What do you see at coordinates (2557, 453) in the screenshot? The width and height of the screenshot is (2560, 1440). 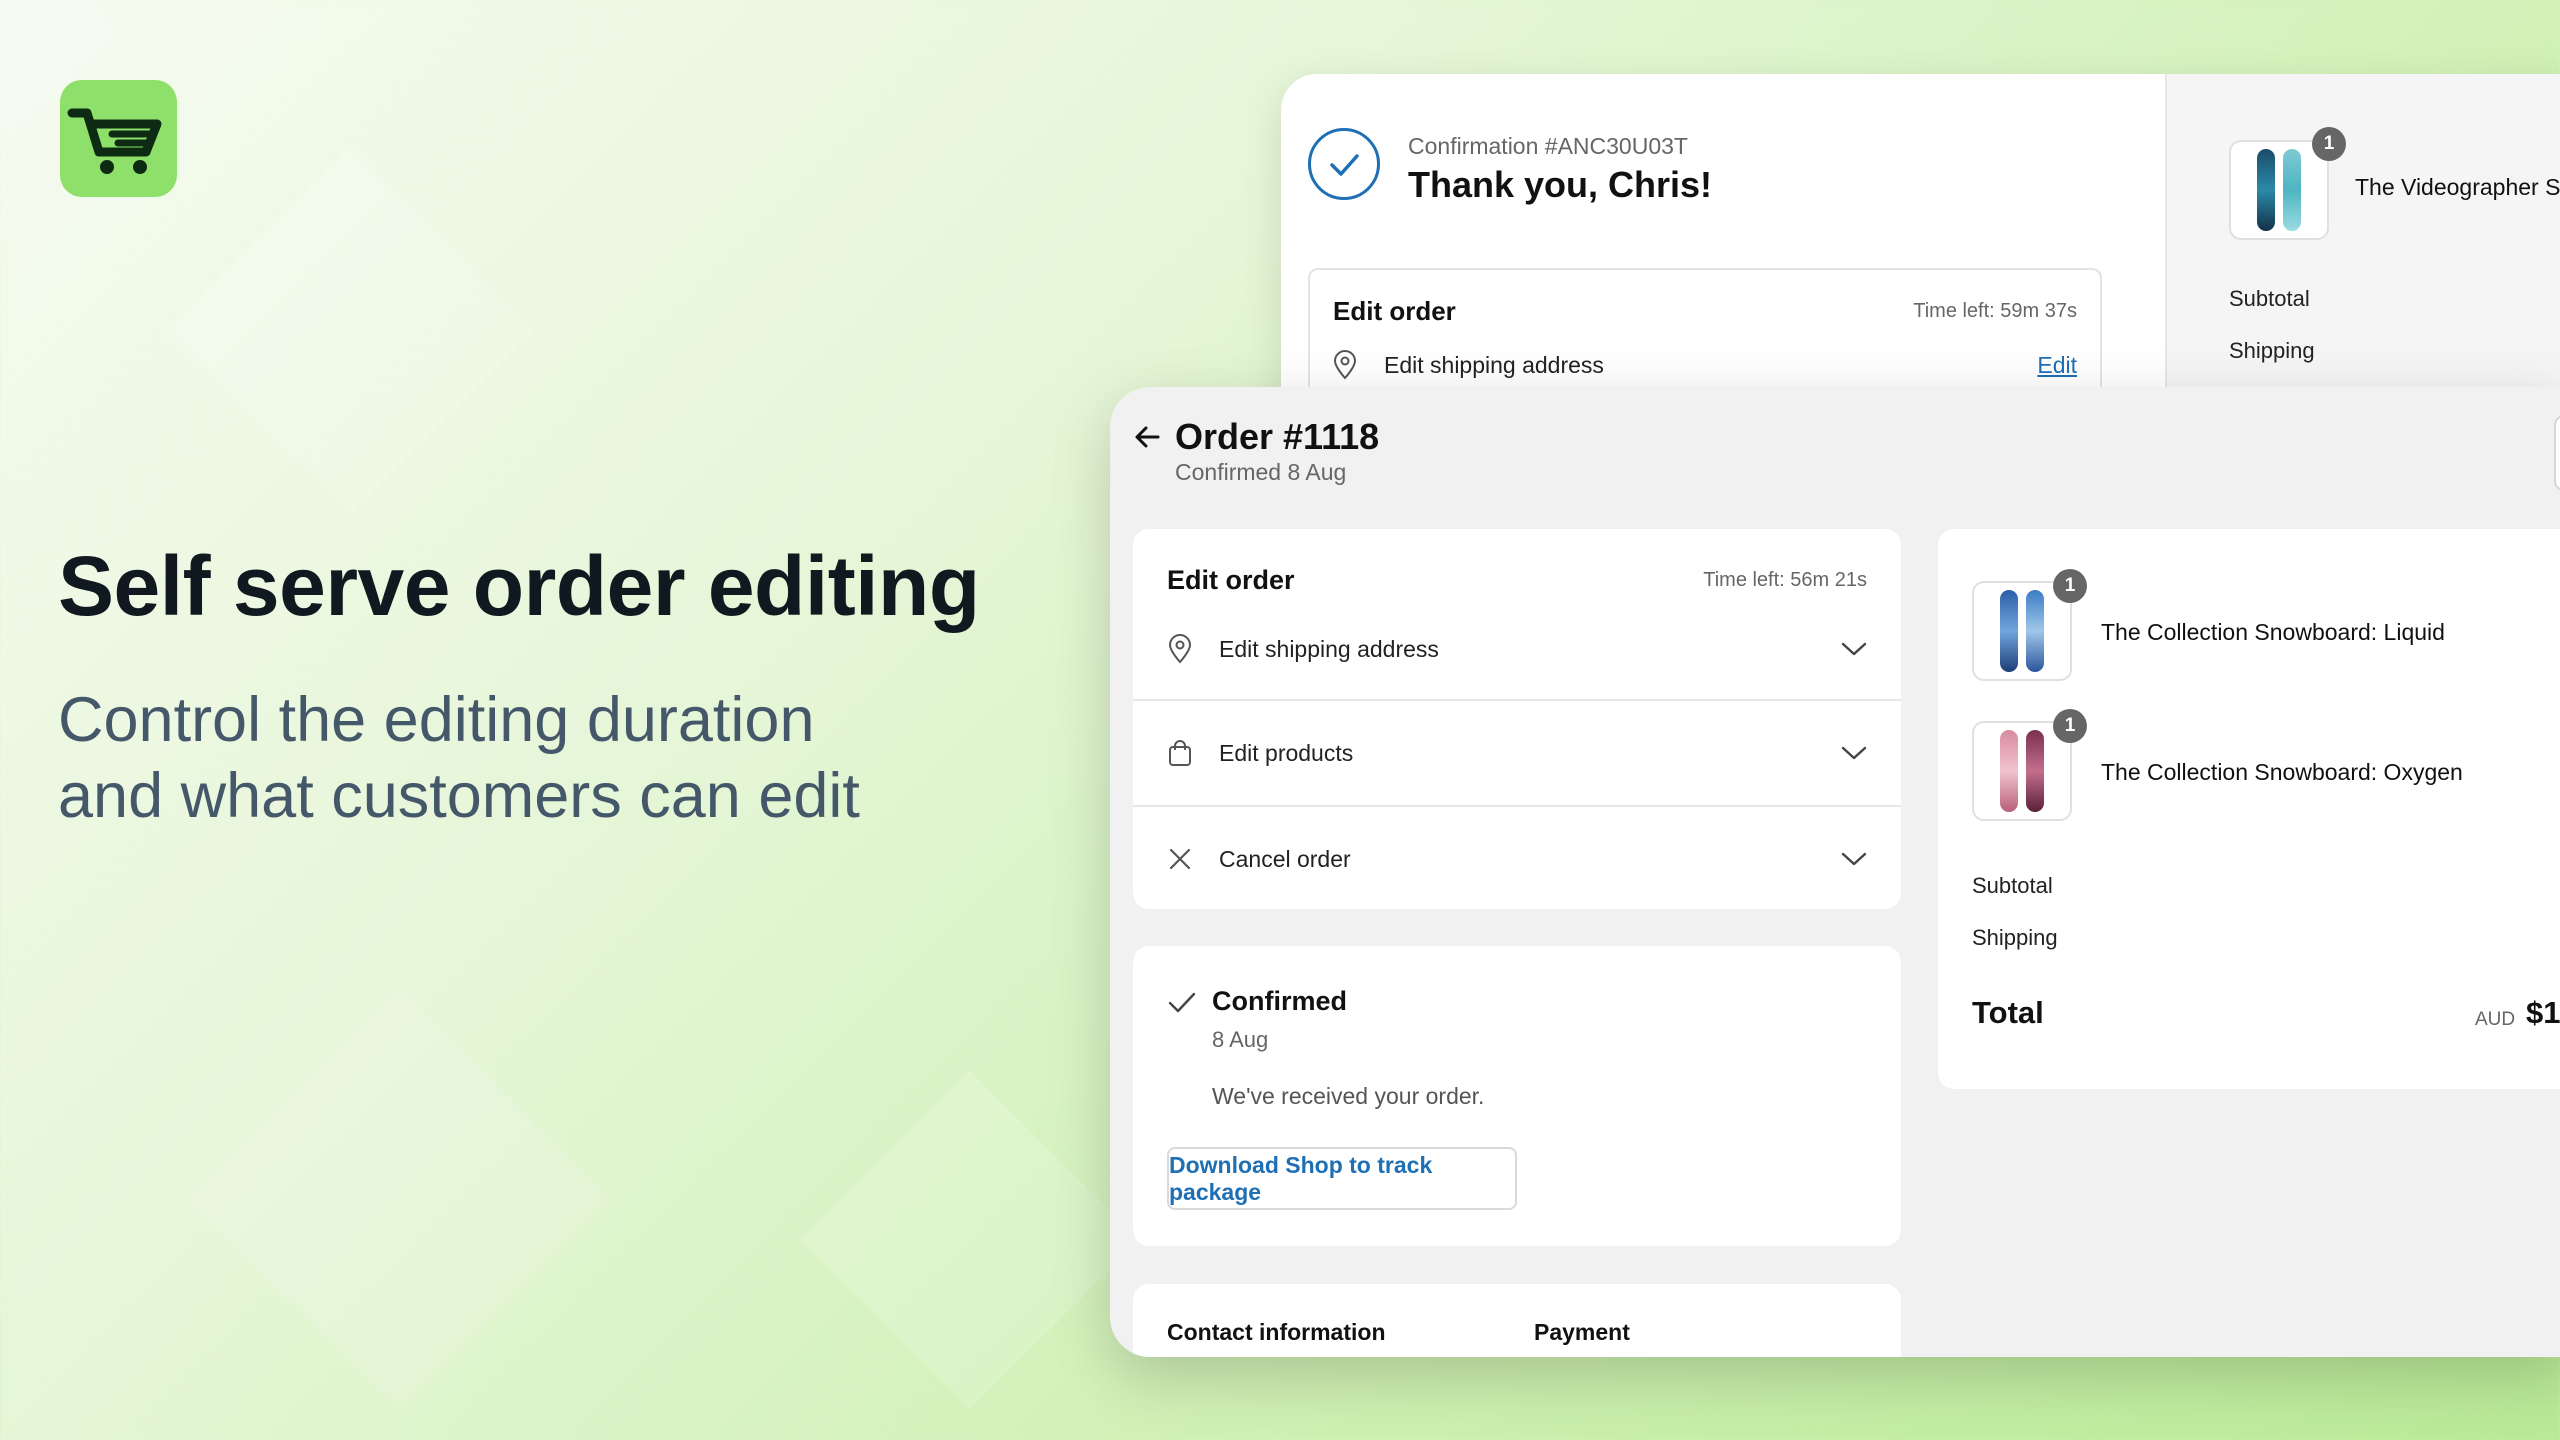 I see `header-action-button` at bounding box center [2557, 453].